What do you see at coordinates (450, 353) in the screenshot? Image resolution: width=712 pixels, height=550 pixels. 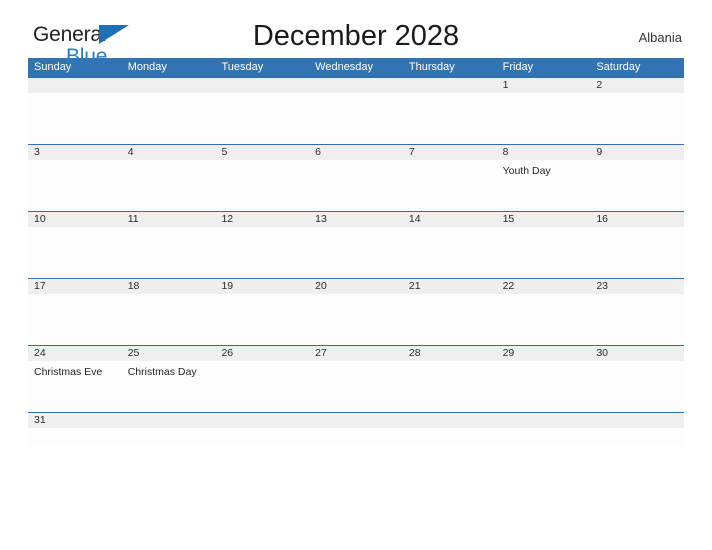 I see `day-number: 28` at bounding box center [450, 353].